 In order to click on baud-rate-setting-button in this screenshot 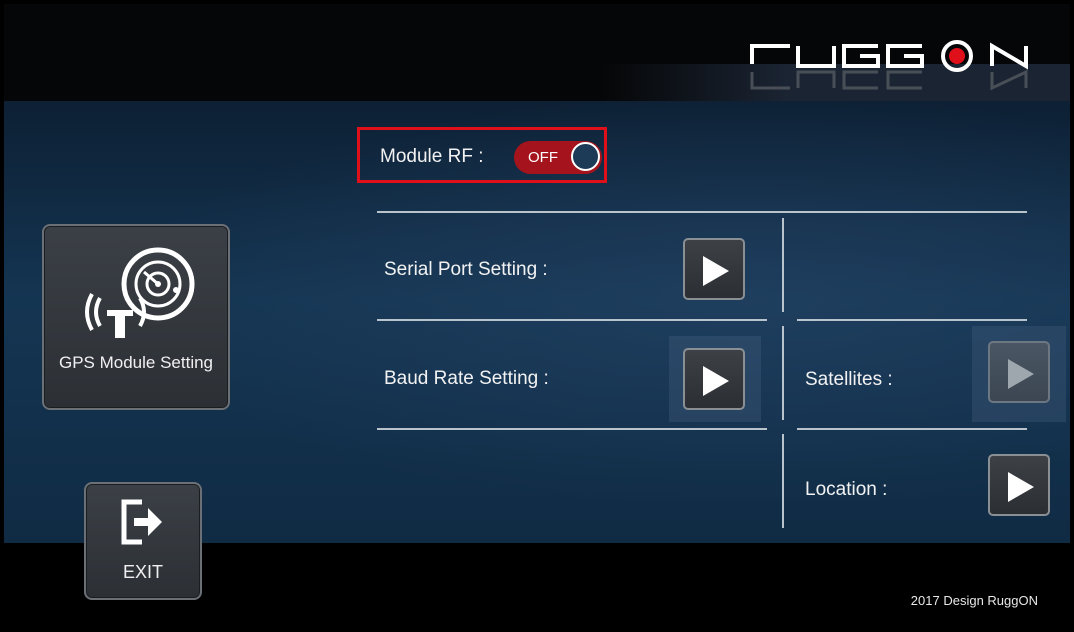, I will do `click(714, 379)`.